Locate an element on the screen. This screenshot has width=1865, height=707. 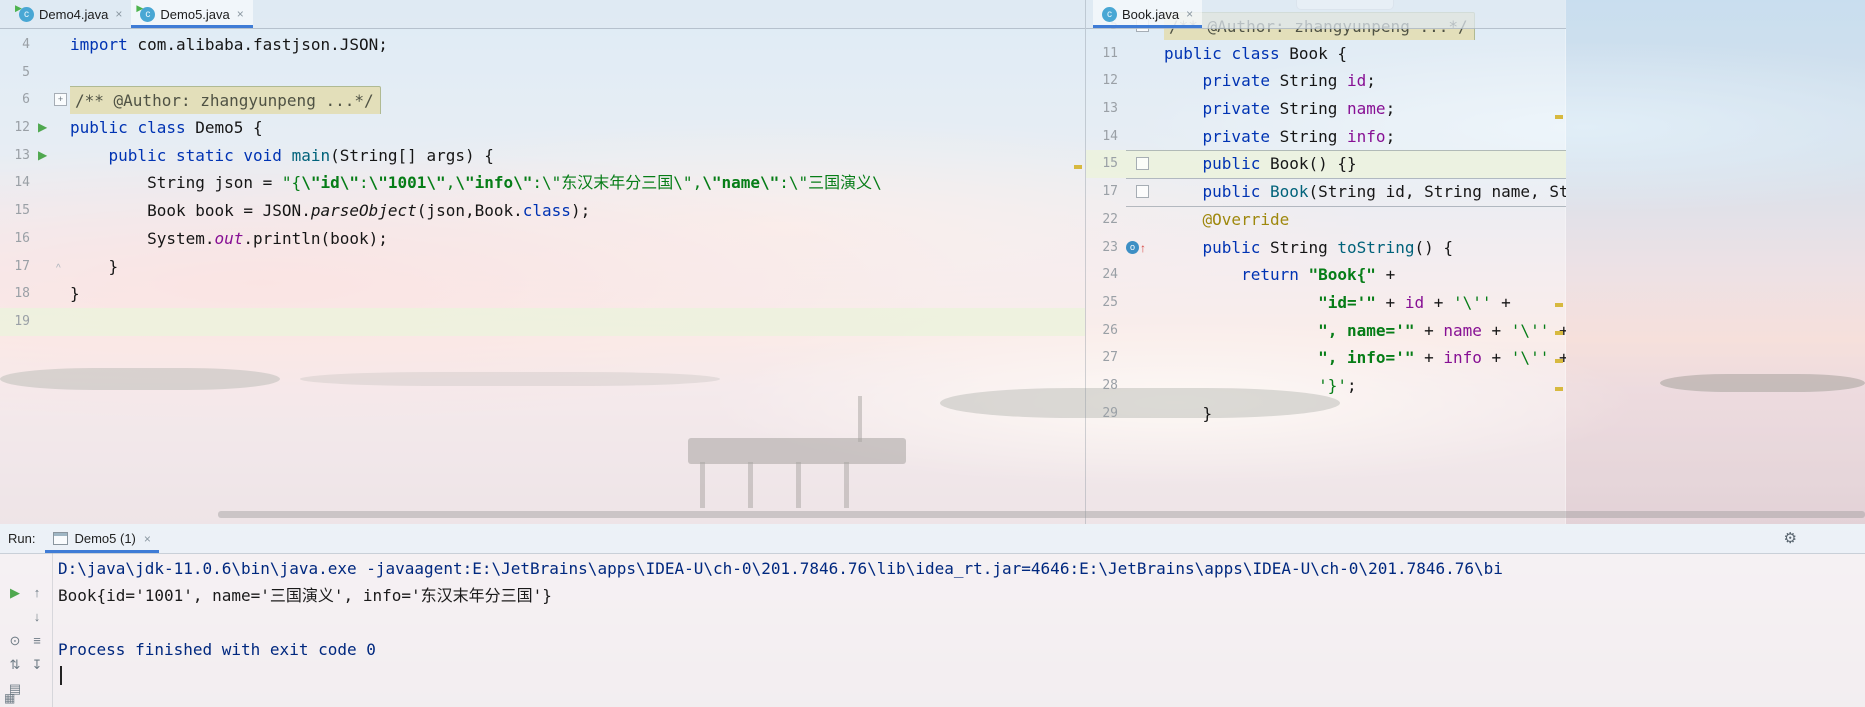
code-line: 18} is located at coordinates (542, 294).